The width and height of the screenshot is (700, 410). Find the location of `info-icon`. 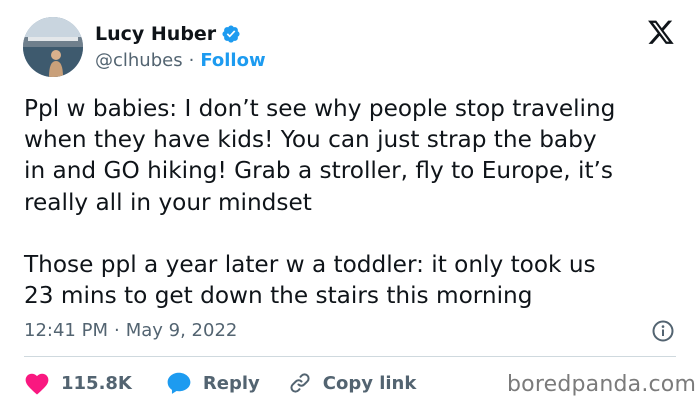

info-icon is located at coordinates (663, 331).